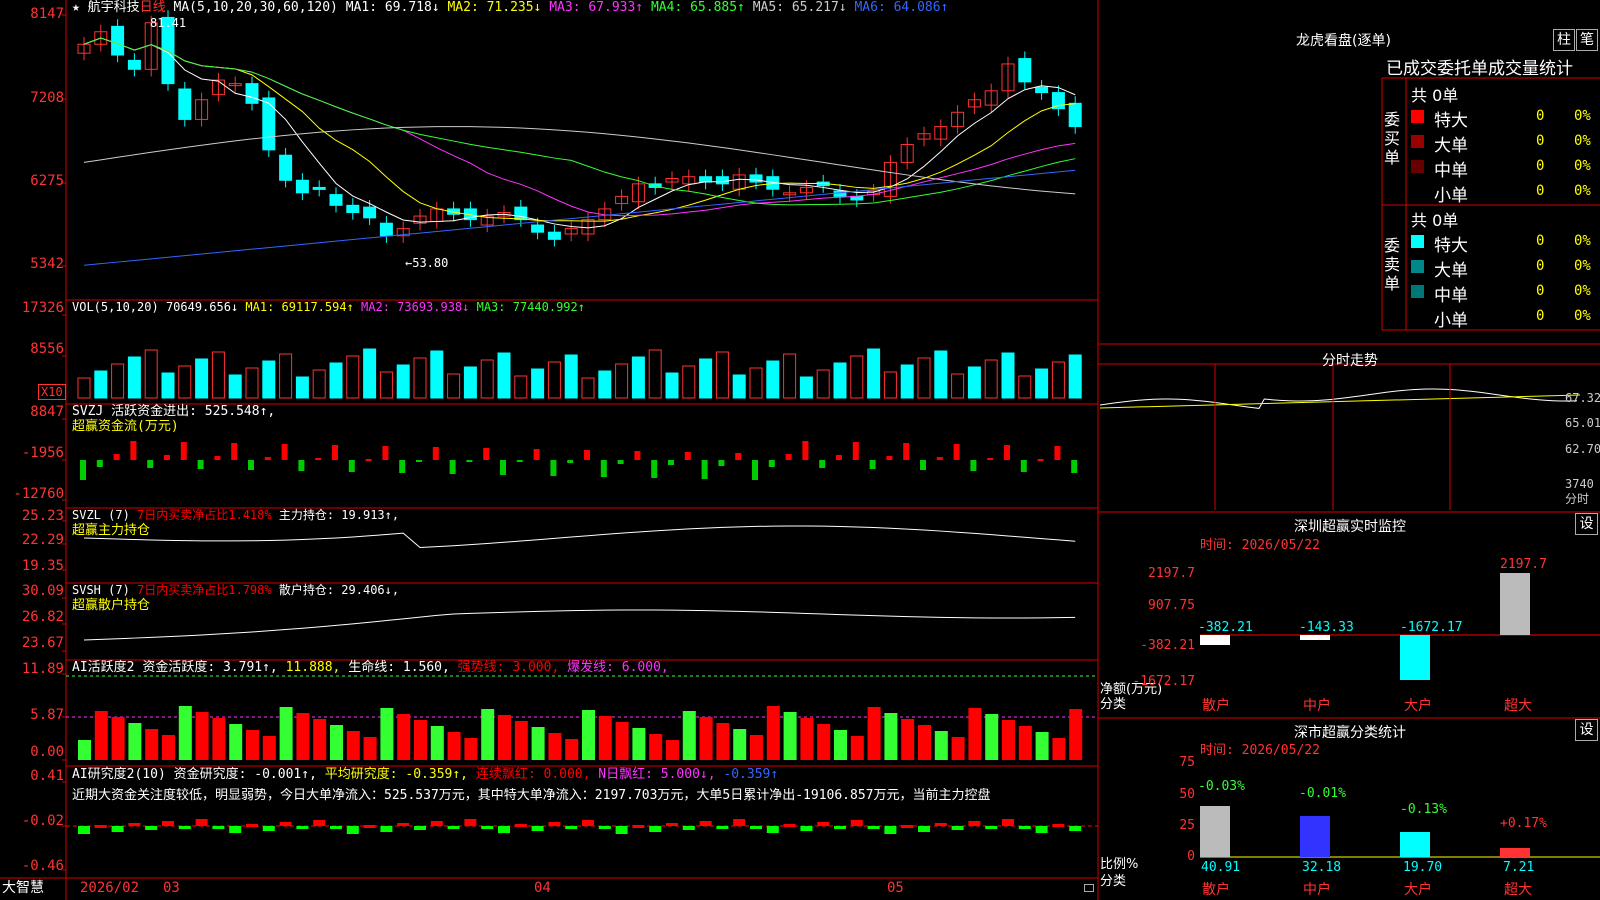 This screenshot has height=900, width=1600. What do you see at coordinates (1350, 733) in the screenshot?
I see `sz-category-title: 深市超赢分类统计` at bounding box center [1350, 733].